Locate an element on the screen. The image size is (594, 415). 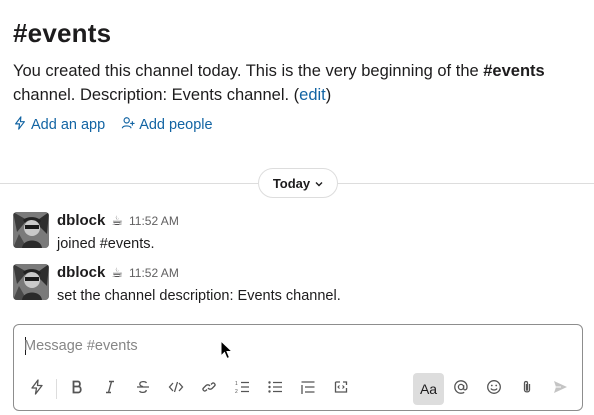
attach-icon is located at coordinates (527, 389).